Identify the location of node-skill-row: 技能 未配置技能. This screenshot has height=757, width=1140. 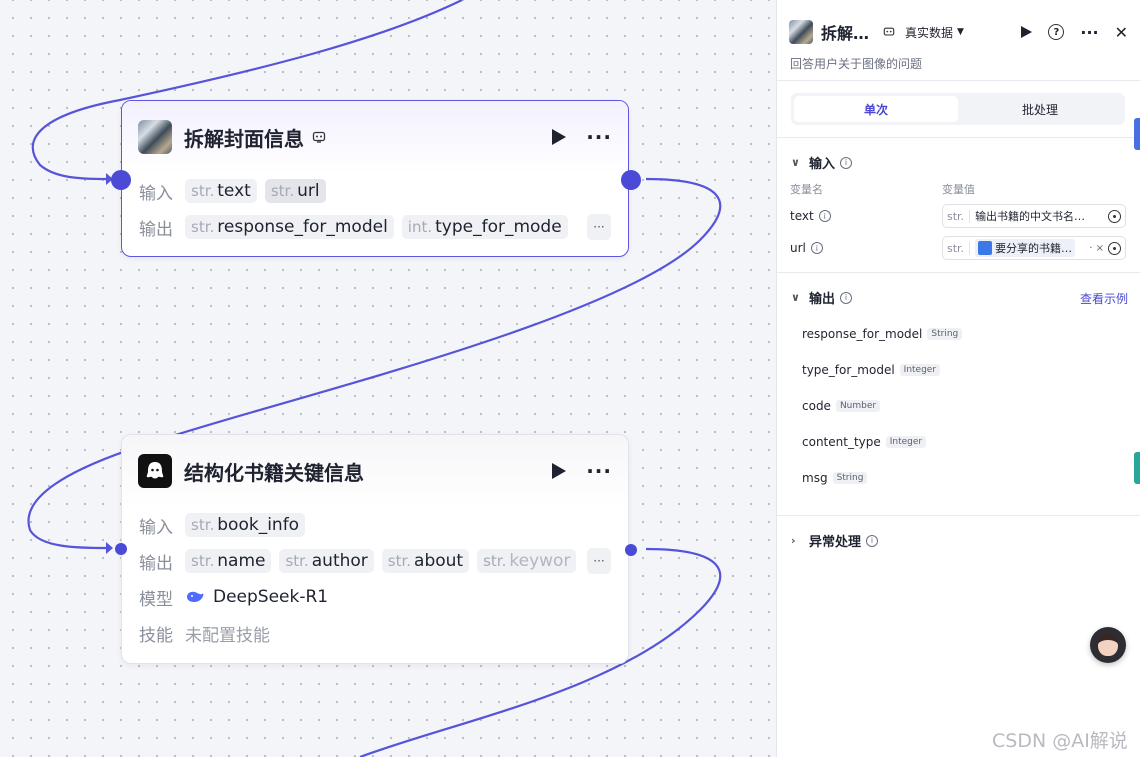
(375, 633).